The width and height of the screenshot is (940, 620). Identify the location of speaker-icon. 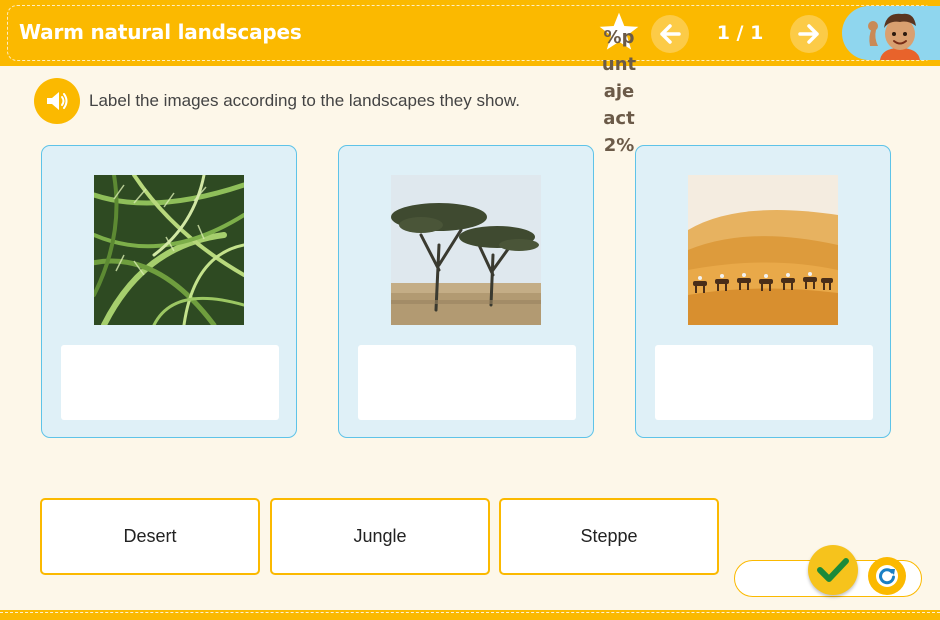
(57, 101).